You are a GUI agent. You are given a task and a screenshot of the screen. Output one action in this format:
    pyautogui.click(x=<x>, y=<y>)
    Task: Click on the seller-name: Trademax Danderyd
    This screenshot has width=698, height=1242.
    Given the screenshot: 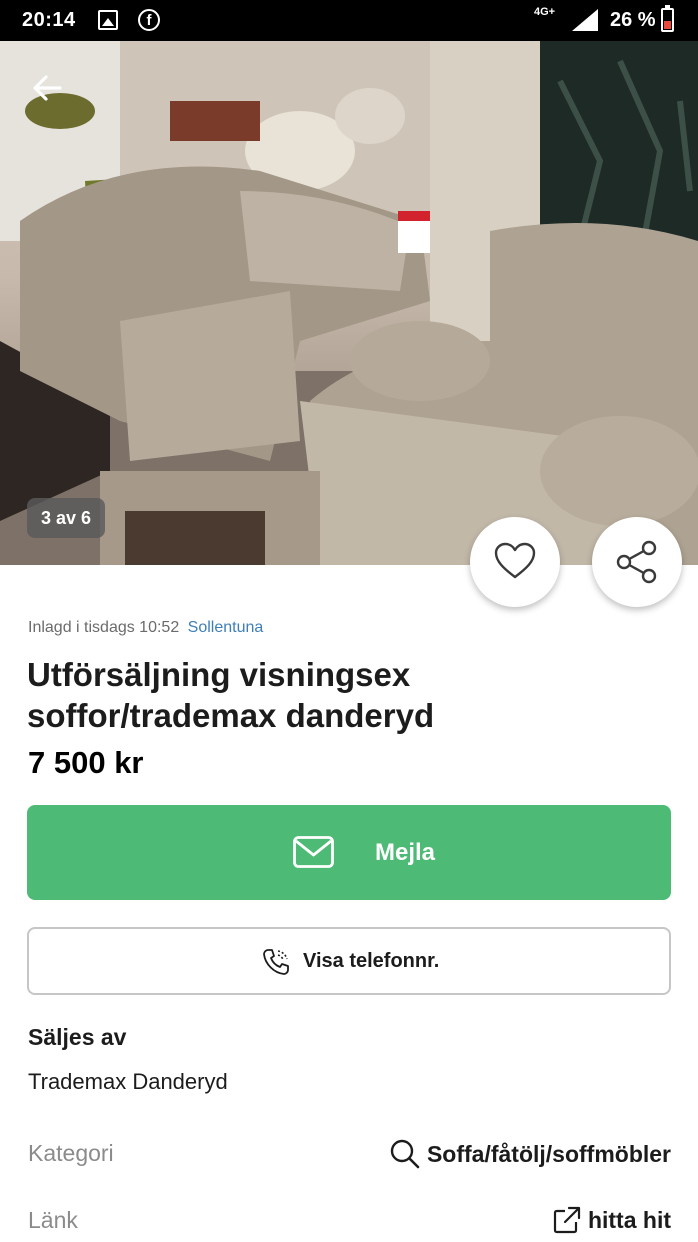 What is the action you would take?
    pyautogui.click(x=128, y=1081)
    